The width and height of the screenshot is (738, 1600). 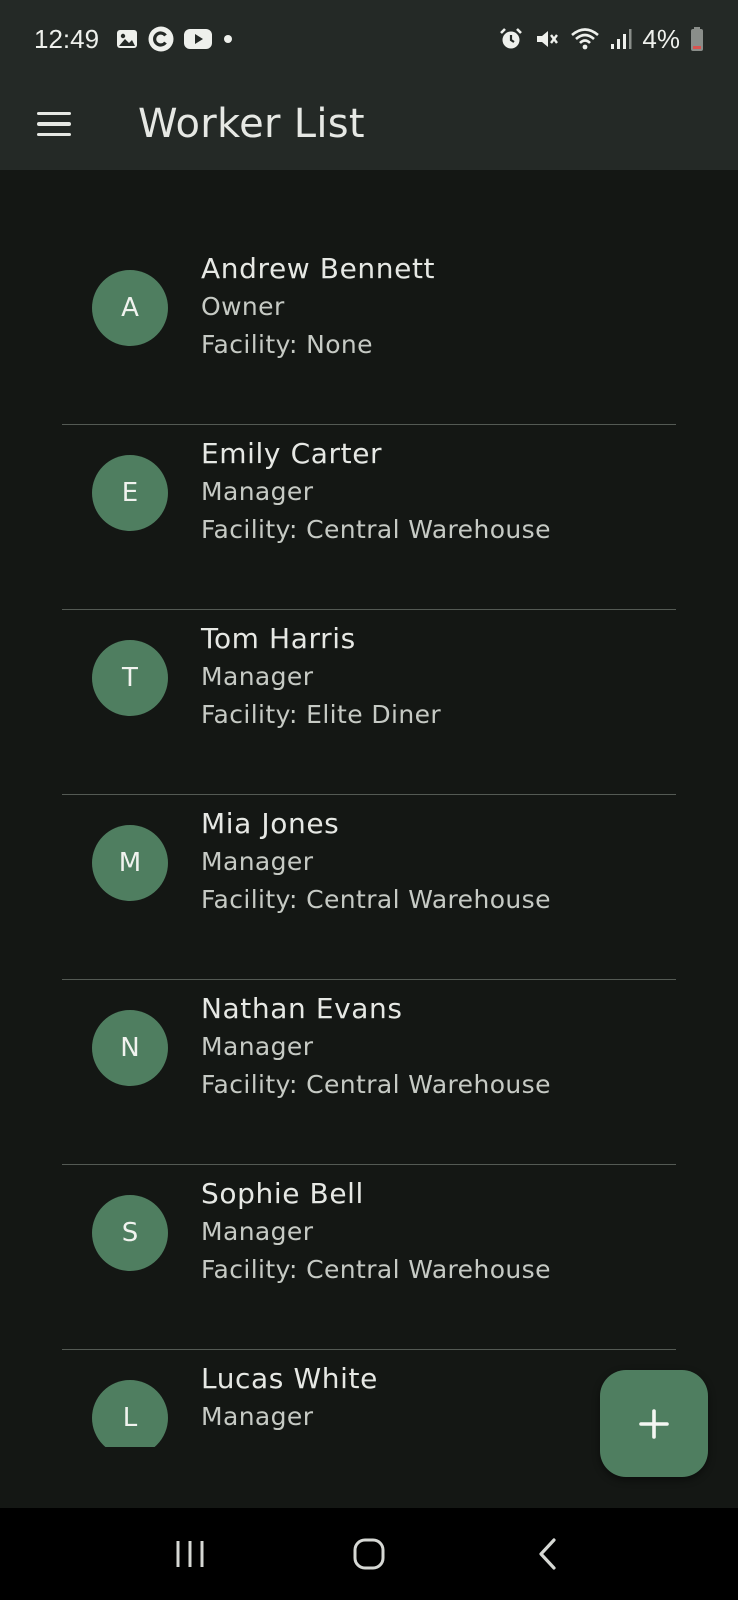 I want to click on hamburger-menu-icon, so click(x=54, y=124).